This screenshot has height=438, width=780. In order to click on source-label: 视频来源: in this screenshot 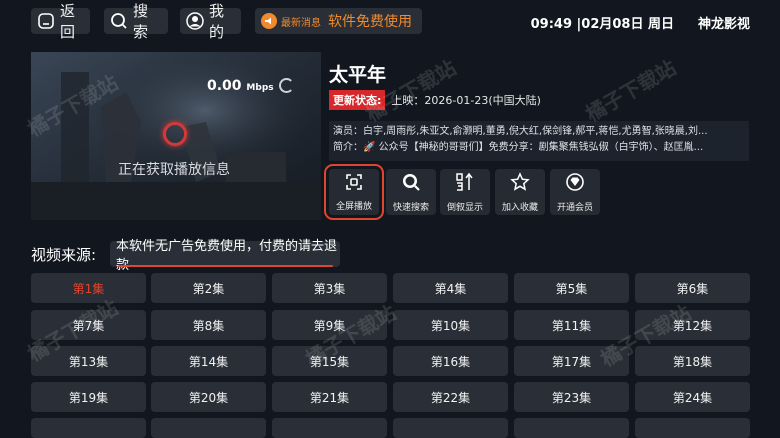, I will do `click(64, 255)`.